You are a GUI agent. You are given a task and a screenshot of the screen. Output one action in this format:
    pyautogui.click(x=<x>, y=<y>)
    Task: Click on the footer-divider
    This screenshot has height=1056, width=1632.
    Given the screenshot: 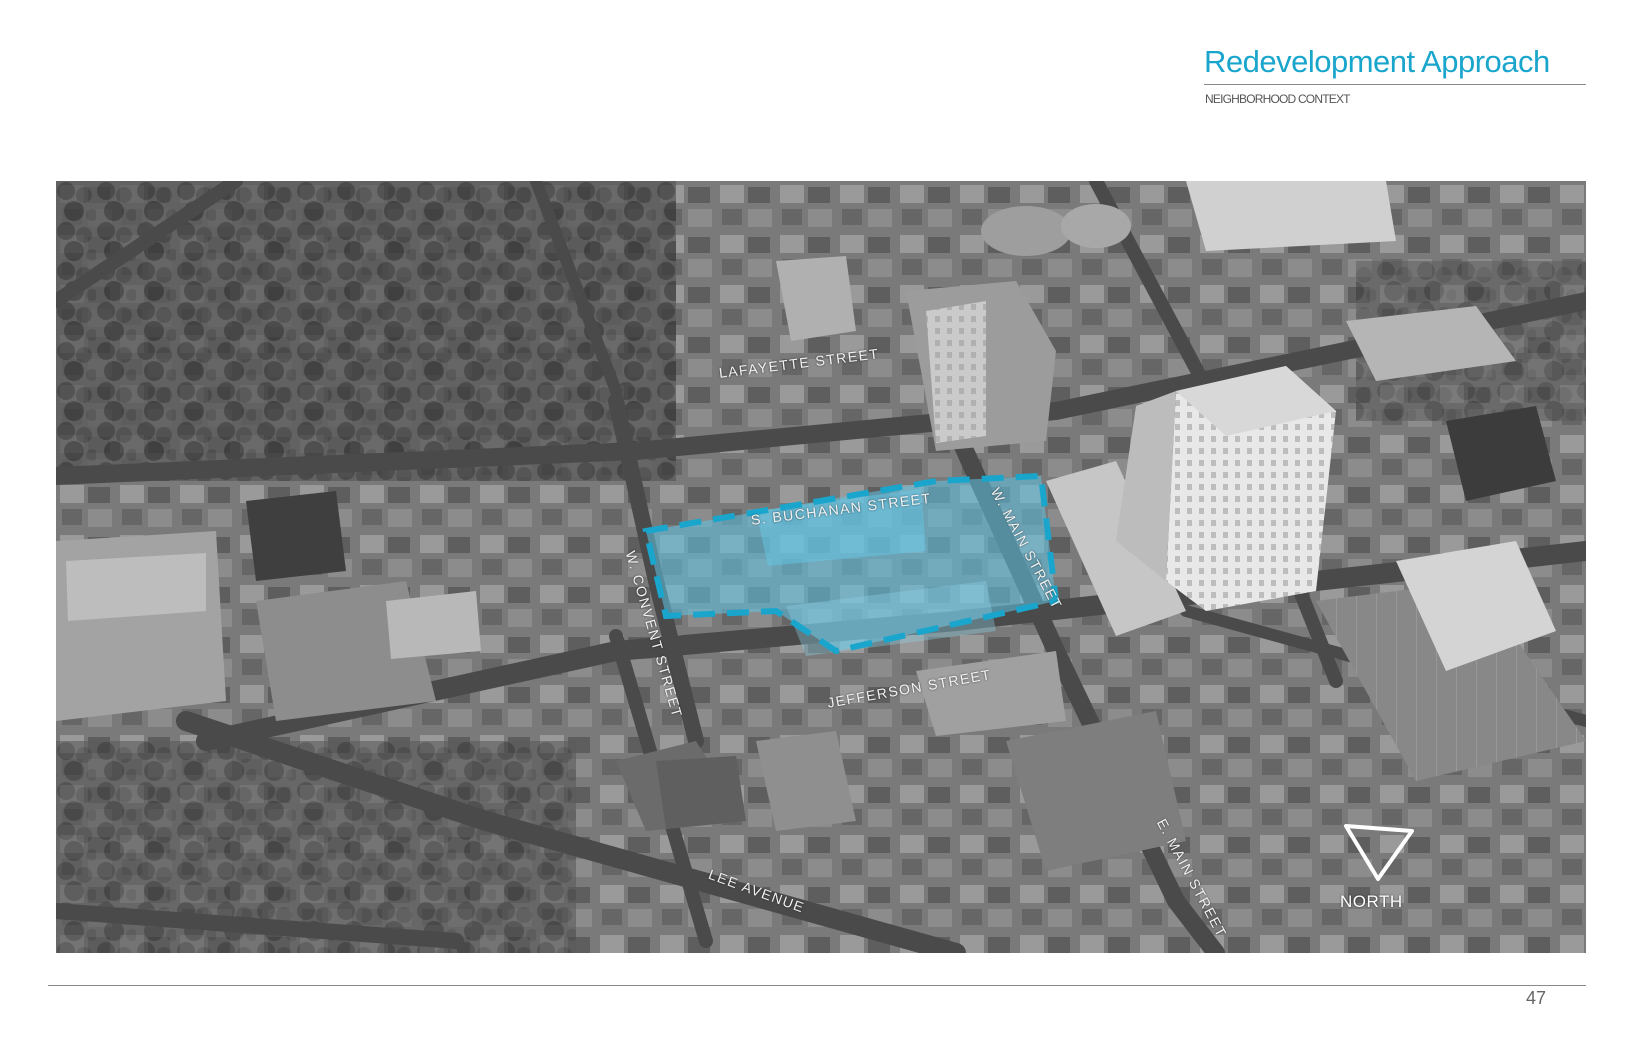 What is the action you would take?
    pyautogui.click(x=817, y=985)
    